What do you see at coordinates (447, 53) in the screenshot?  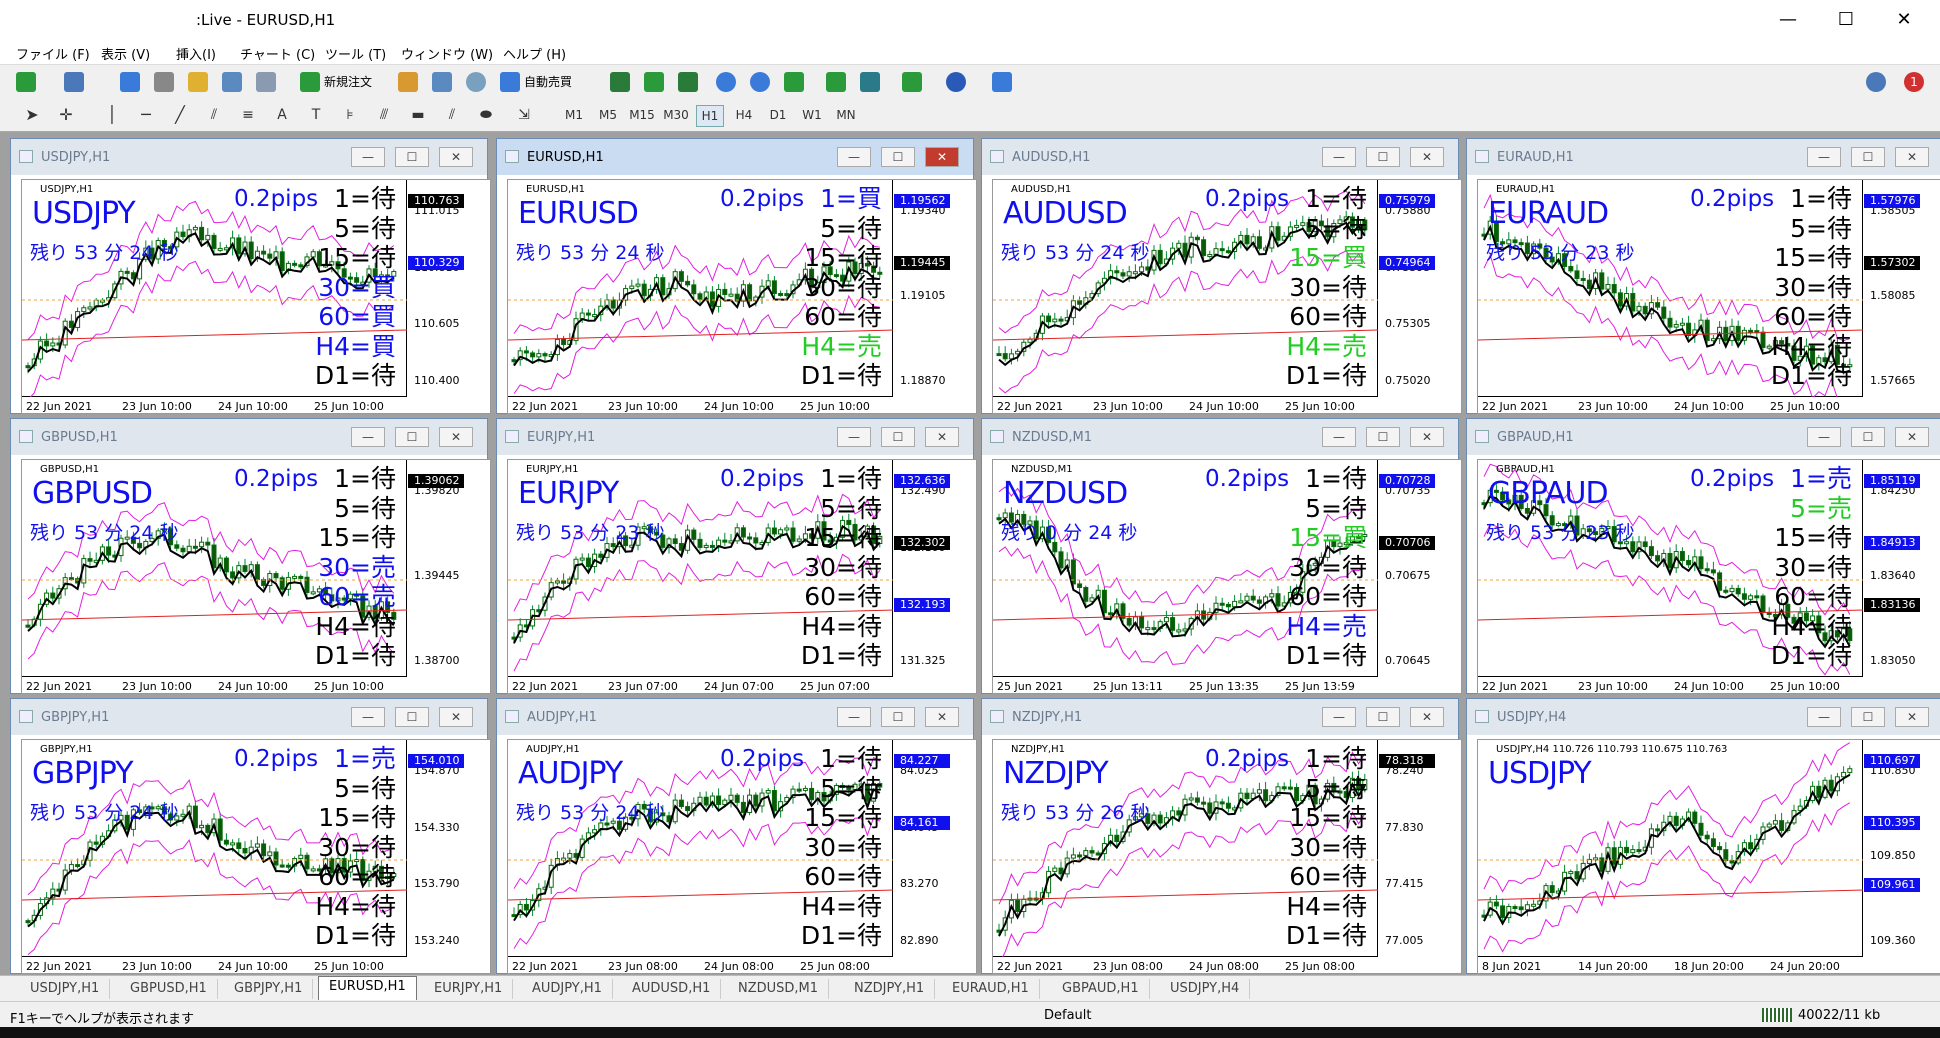 I see `menu-window: ウィンドウ (W)` at bounding box center [447, 53].